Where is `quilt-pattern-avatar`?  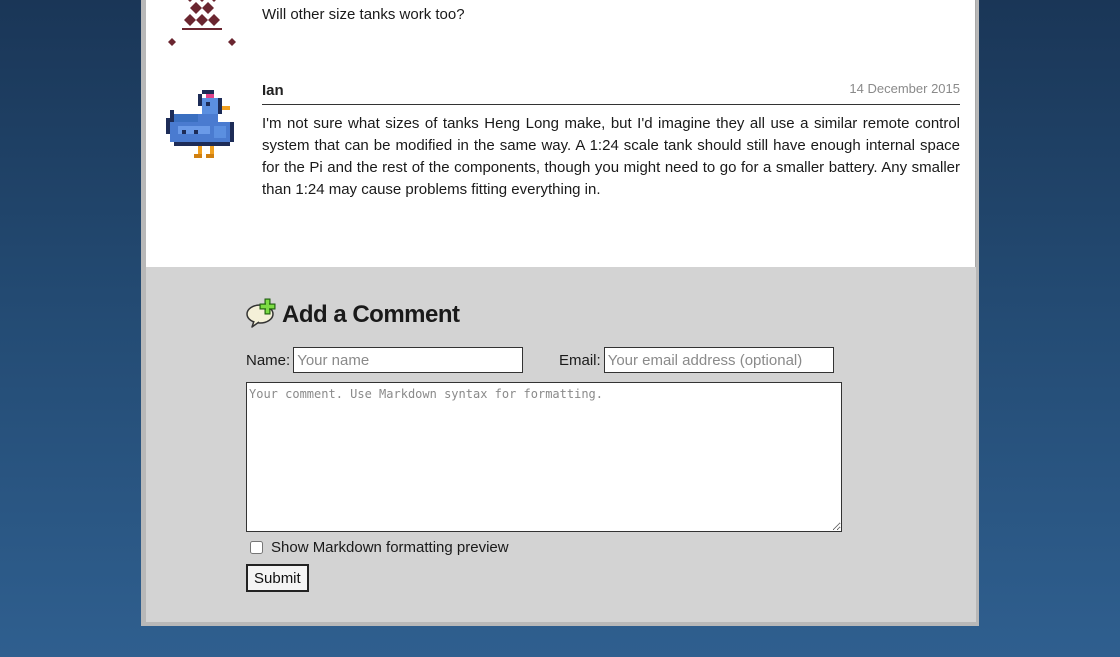 quilt-pattern-avatar is located at coordinates (202, 29).